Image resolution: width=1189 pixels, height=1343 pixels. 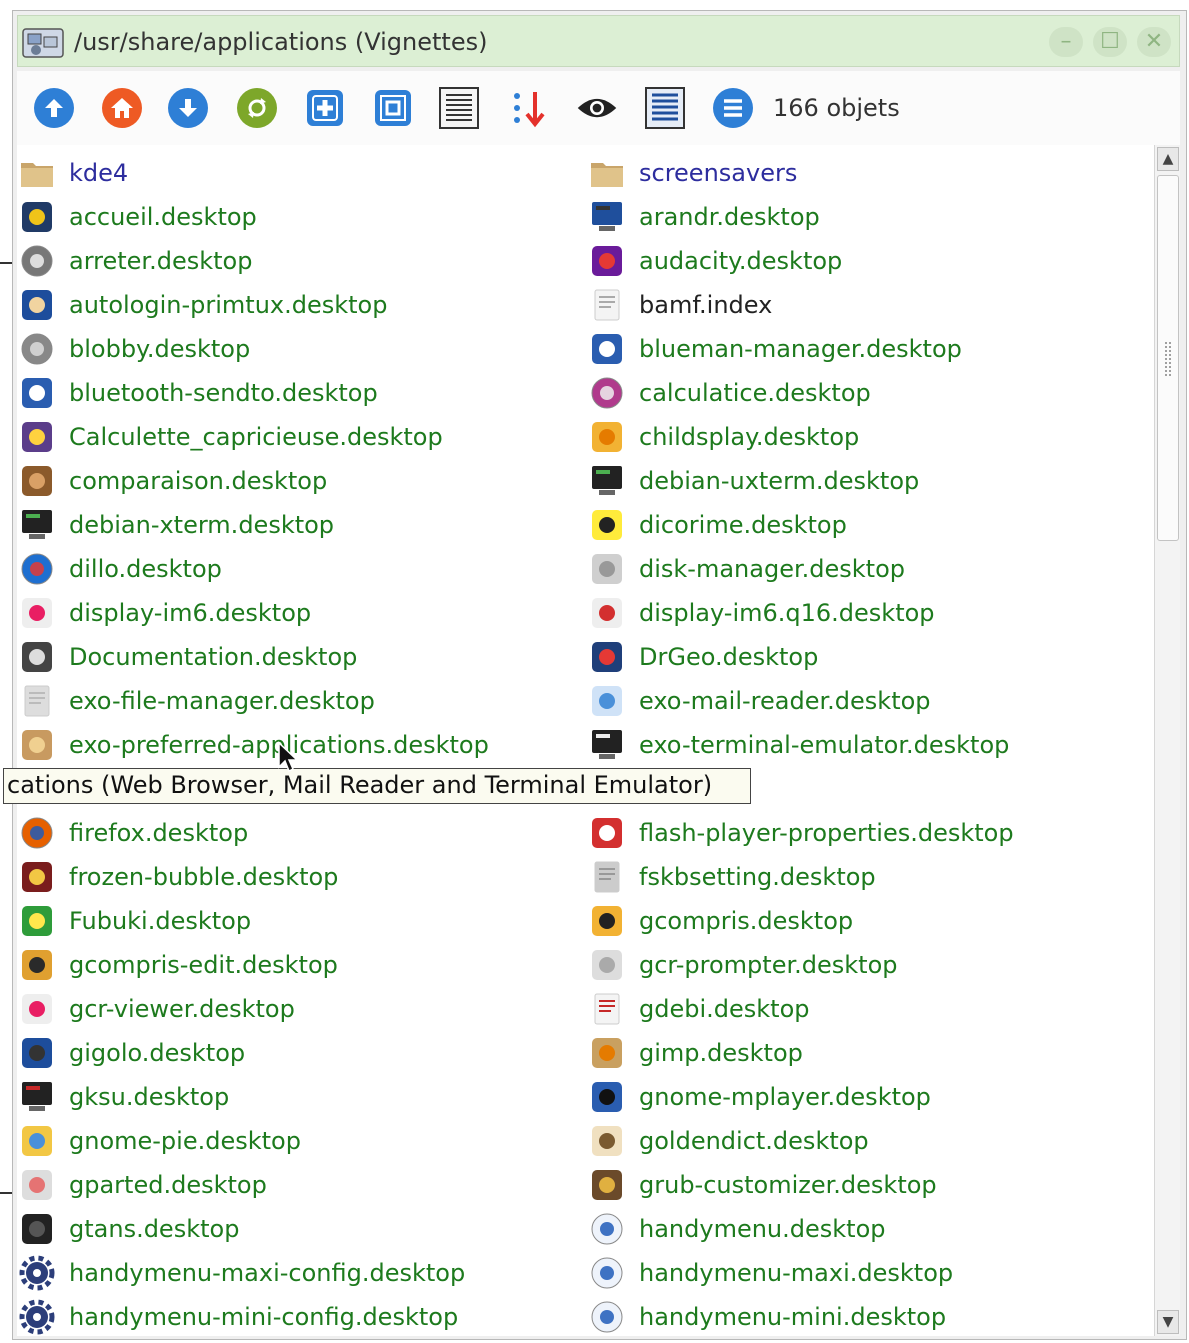 I want to click on vertical-scrollbar: ▲ ▼, so click(x=1167, y=740).